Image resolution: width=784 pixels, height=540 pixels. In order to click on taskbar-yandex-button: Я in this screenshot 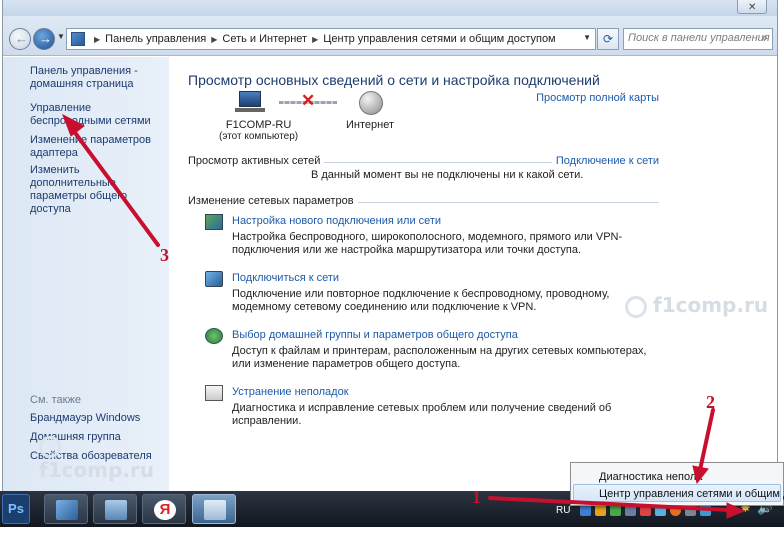, I will do `click(164, 509)`.